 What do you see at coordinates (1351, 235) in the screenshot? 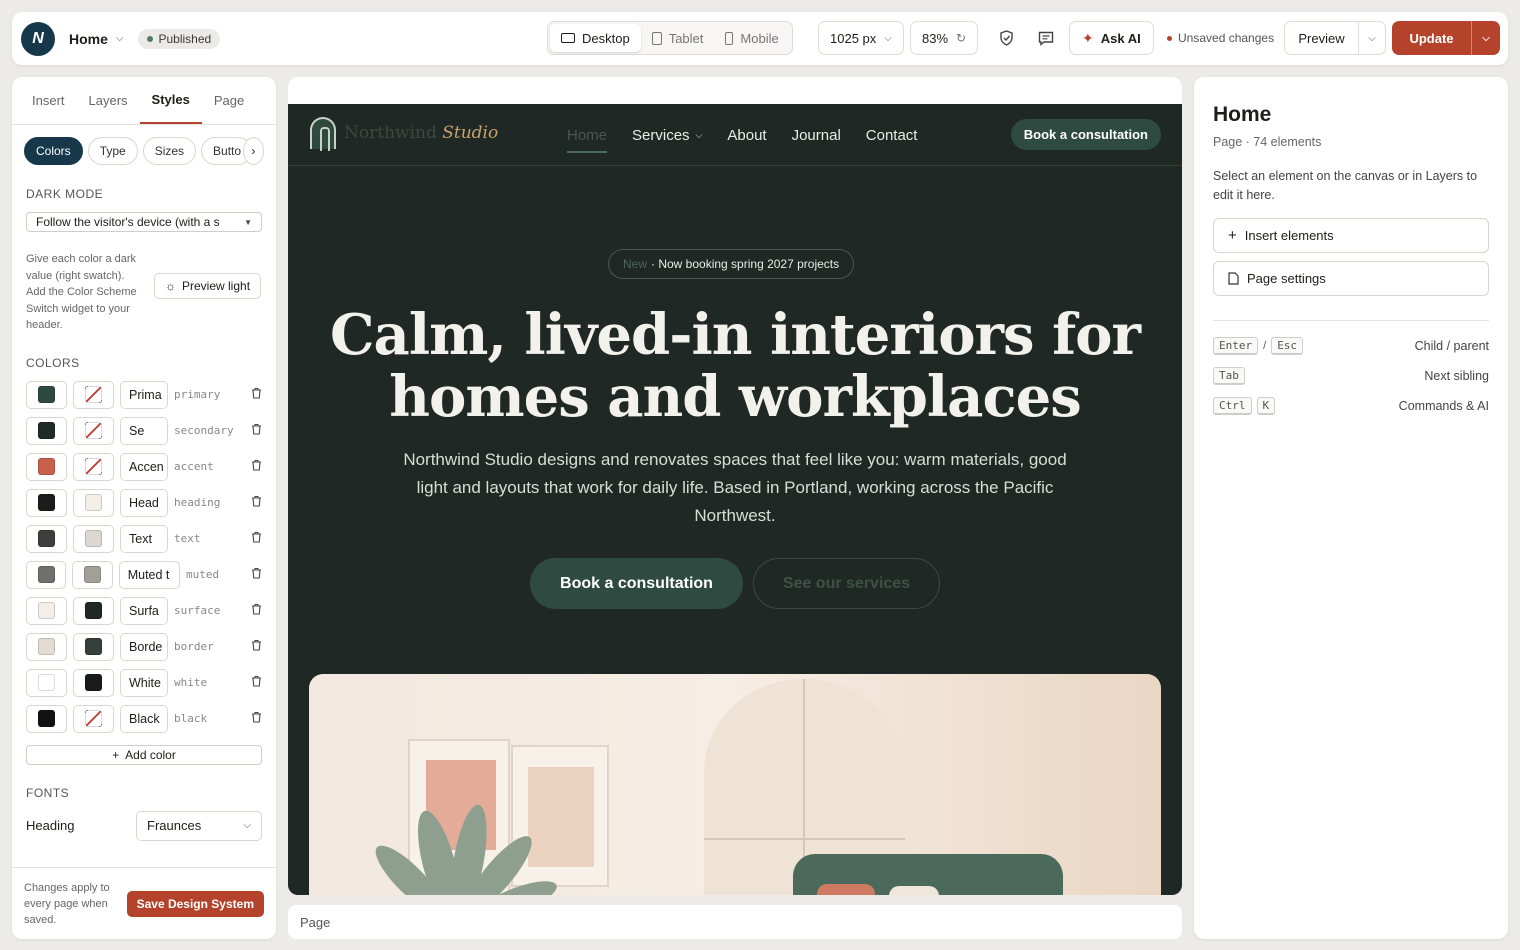
I see `insert-elements-button: + Insert elements` at bounding box center [1351, 235].